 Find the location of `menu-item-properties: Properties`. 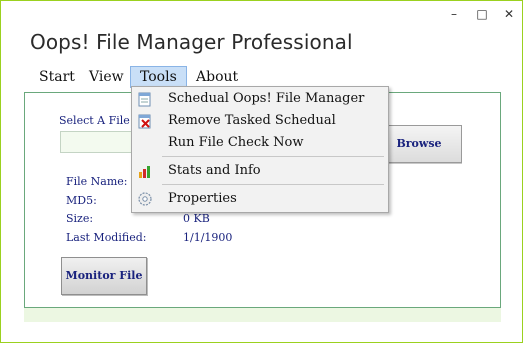

menu-item-properties: Properties is located at coordinates (260, 199).